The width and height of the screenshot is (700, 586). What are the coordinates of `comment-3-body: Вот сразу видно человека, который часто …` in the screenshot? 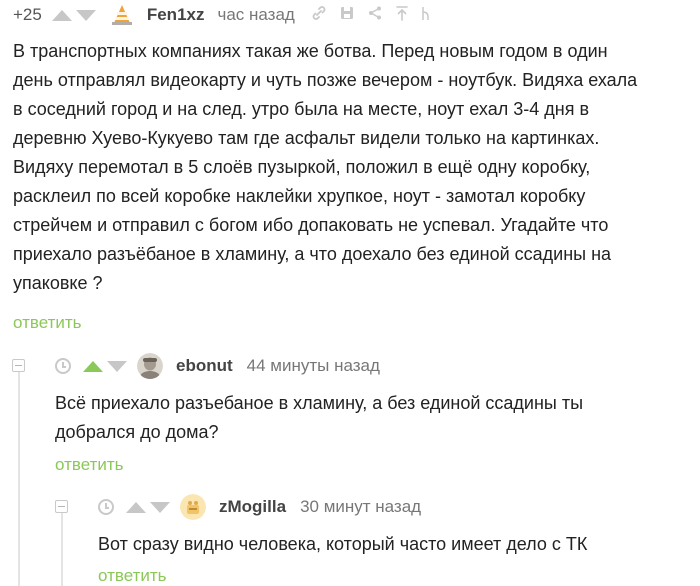 It's located at (398, 544).